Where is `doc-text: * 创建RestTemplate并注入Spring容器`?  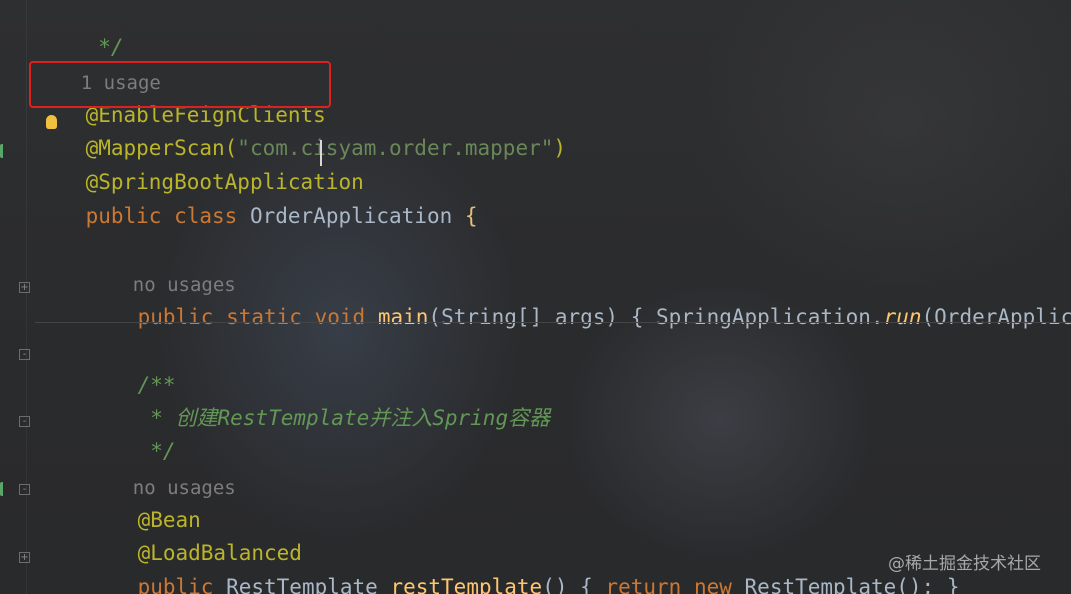
doc-text: * 创建RestTemplate并注入Spring容器 is located at coordinates (344, 418).